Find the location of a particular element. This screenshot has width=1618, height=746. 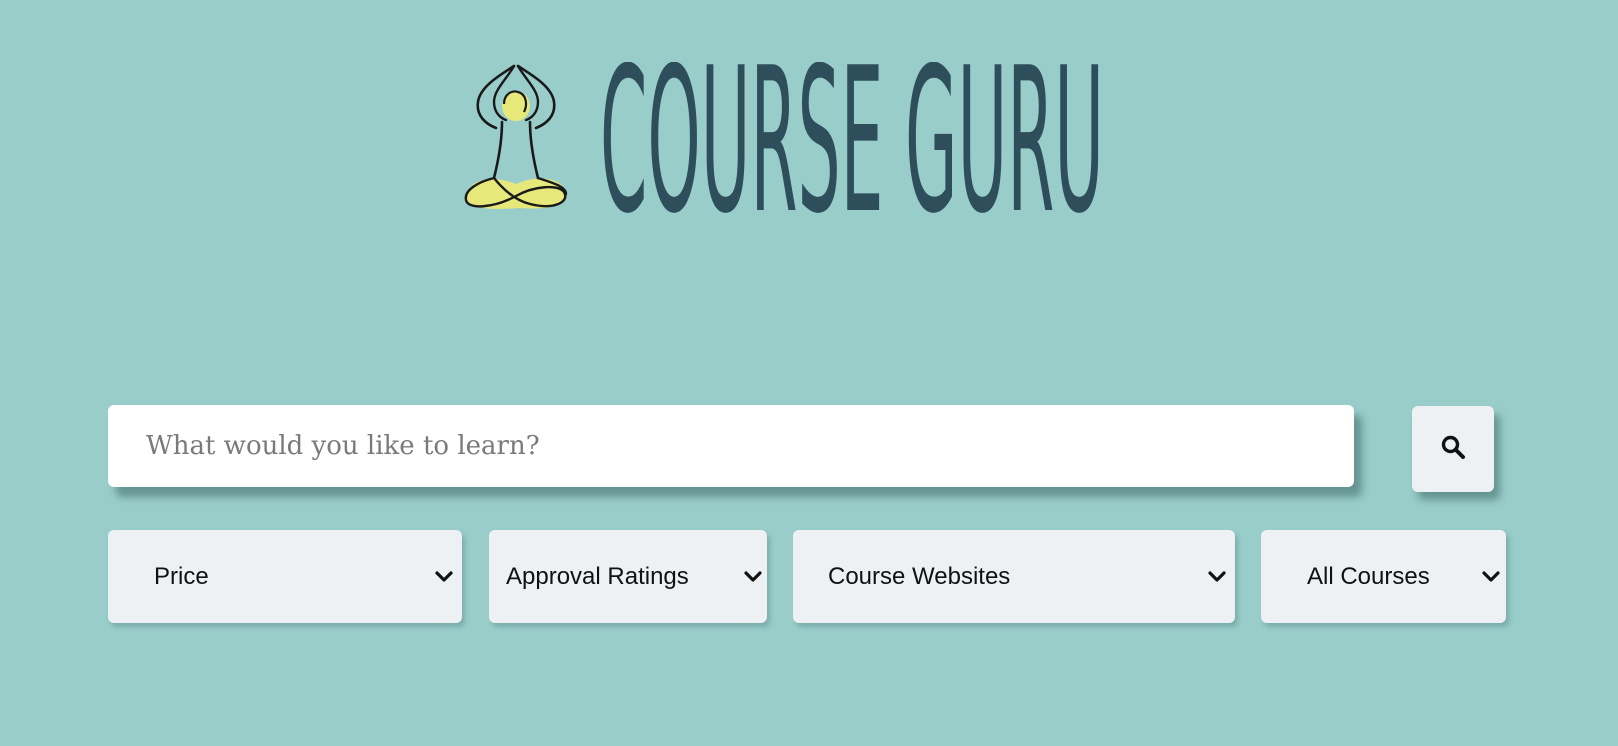

meditating-figure-icon is located at coordinates (518, 138).